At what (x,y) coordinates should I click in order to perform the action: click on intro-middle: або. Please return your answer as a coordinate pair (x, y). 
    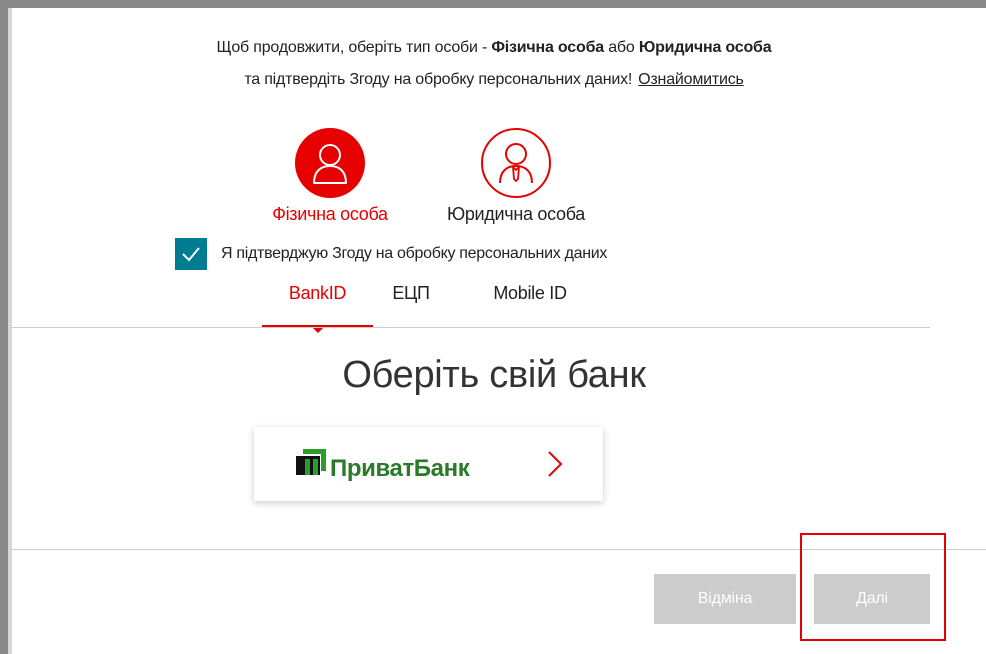
    Looking at the image, I should click on (621, 47).